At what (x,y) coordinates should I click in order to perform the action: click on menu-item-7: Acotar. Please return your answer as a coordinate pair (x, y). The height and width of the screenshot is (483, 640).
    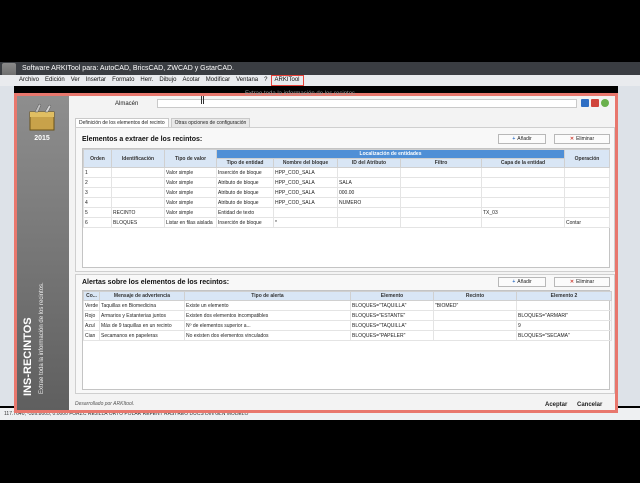
    Looking at the image, I should click on (190, 80).